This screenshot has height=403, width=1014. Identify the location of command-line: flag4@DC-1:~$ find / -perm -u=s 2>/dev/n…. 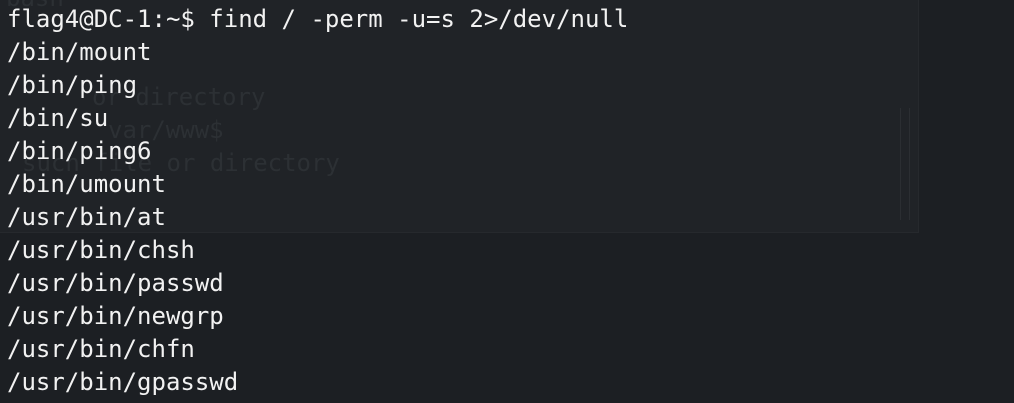
(317, 19).